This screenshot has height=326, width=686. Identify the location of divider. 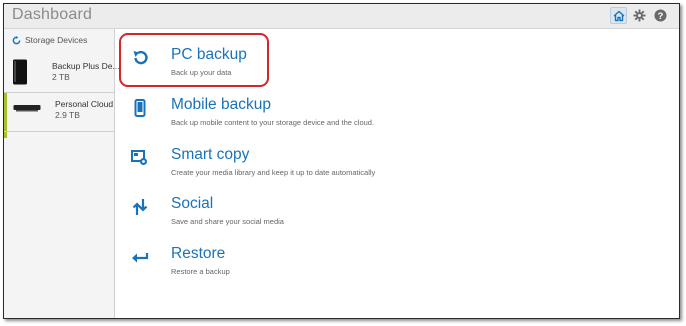
(59, 131).